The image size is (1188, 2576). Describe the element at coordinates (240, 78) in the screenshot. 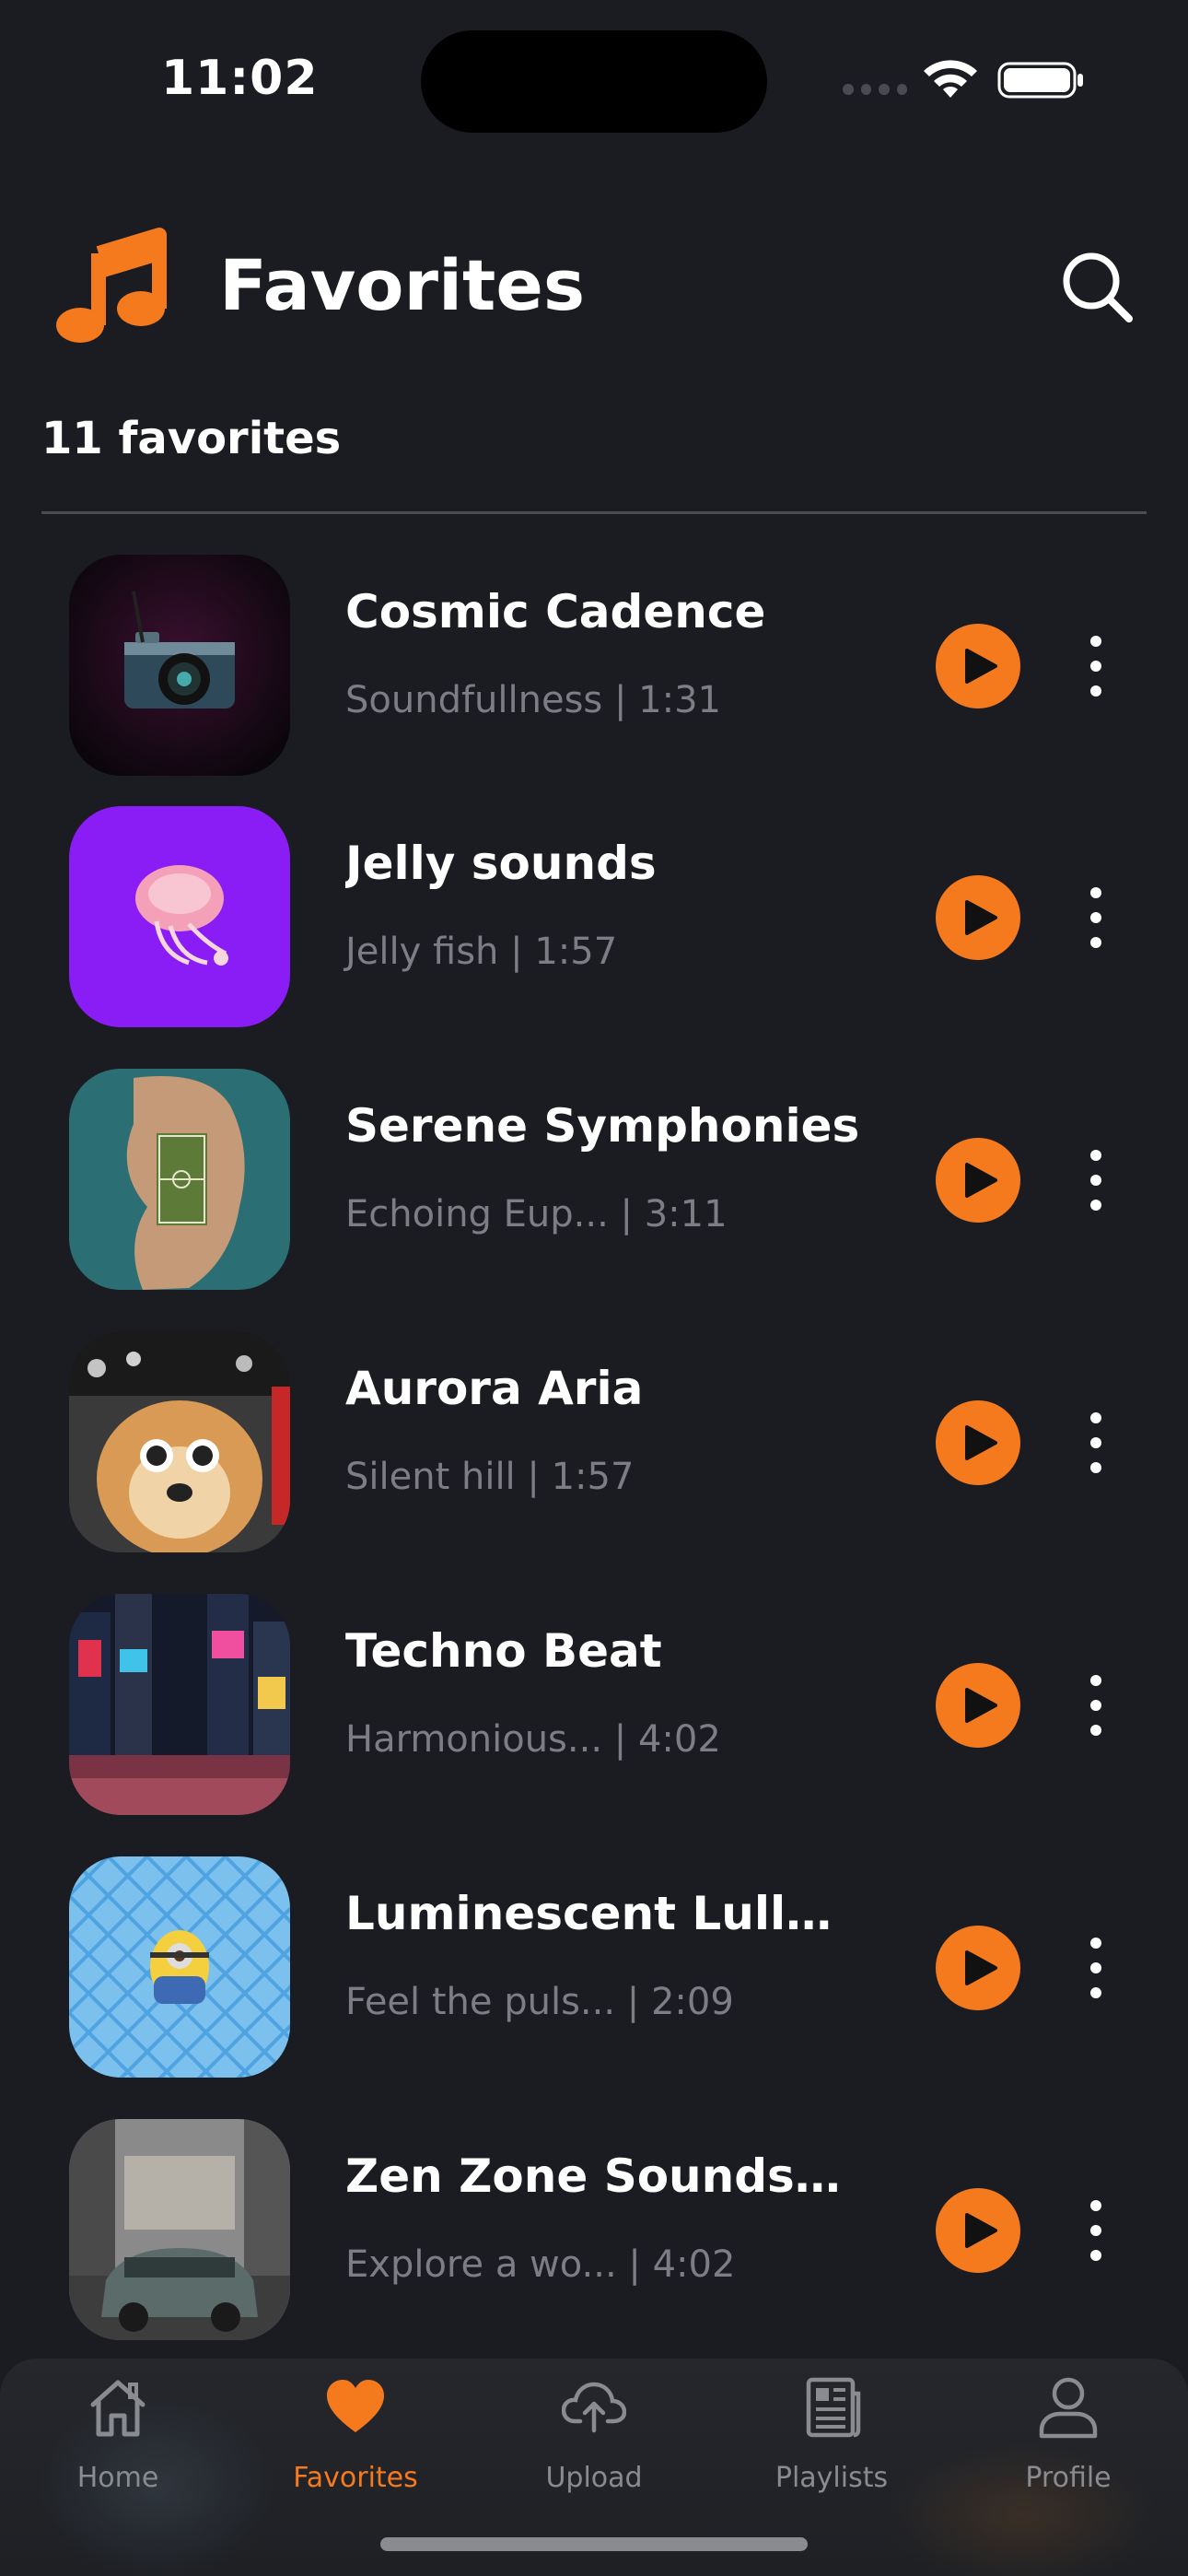

I see `status-time: 11:02` at that location.